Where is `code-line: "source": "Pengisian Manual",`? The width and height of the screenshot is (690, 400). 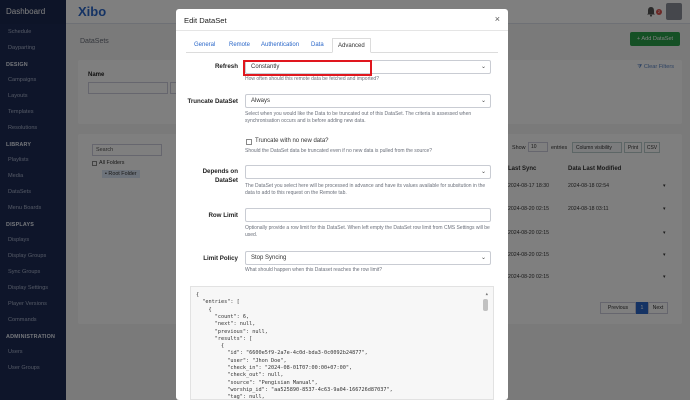 code-line: "source": "Pengisian Manual", is located at coordinates (257, 382).